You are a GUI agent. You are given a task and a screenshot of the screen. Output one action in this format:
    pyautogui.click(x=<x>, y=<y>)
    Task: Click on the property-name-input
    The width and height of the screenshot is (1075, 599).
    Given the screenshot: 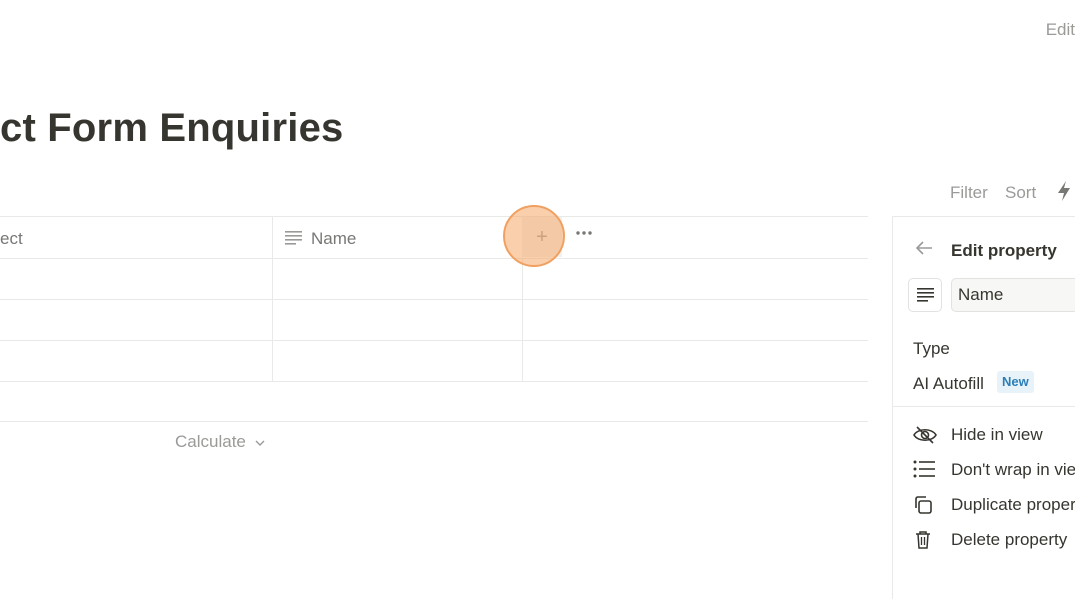 What is the action you would take?
    pyautogui.click(x=1013, y=295)
    